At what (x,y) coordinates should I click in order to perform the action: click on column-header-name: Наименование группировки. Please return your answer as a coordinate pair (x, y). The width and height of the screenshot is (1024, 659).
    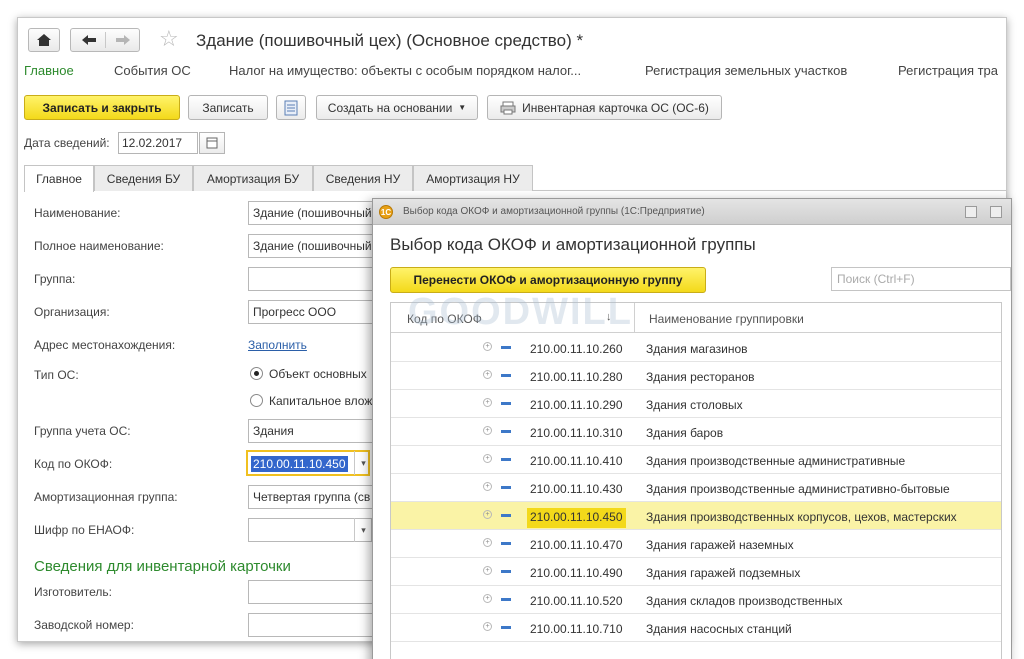
    Looking at the image, I should click on (726, 319).